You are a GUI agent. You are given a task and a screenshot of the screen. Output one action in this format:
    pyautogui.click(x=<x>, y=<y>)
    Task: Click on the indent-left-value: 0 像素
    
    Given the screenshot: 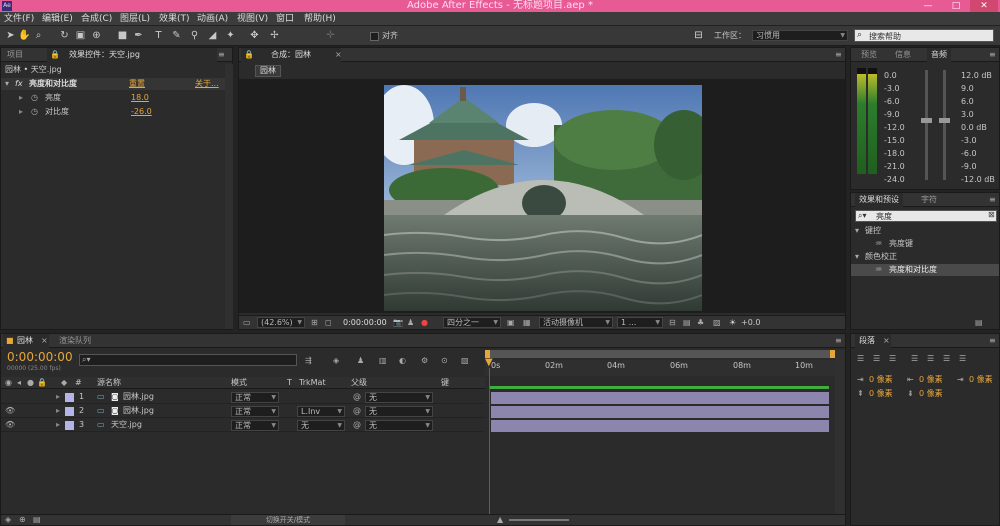 What is the action you would take?
    pyautogui.click(x=881, y=380)
    